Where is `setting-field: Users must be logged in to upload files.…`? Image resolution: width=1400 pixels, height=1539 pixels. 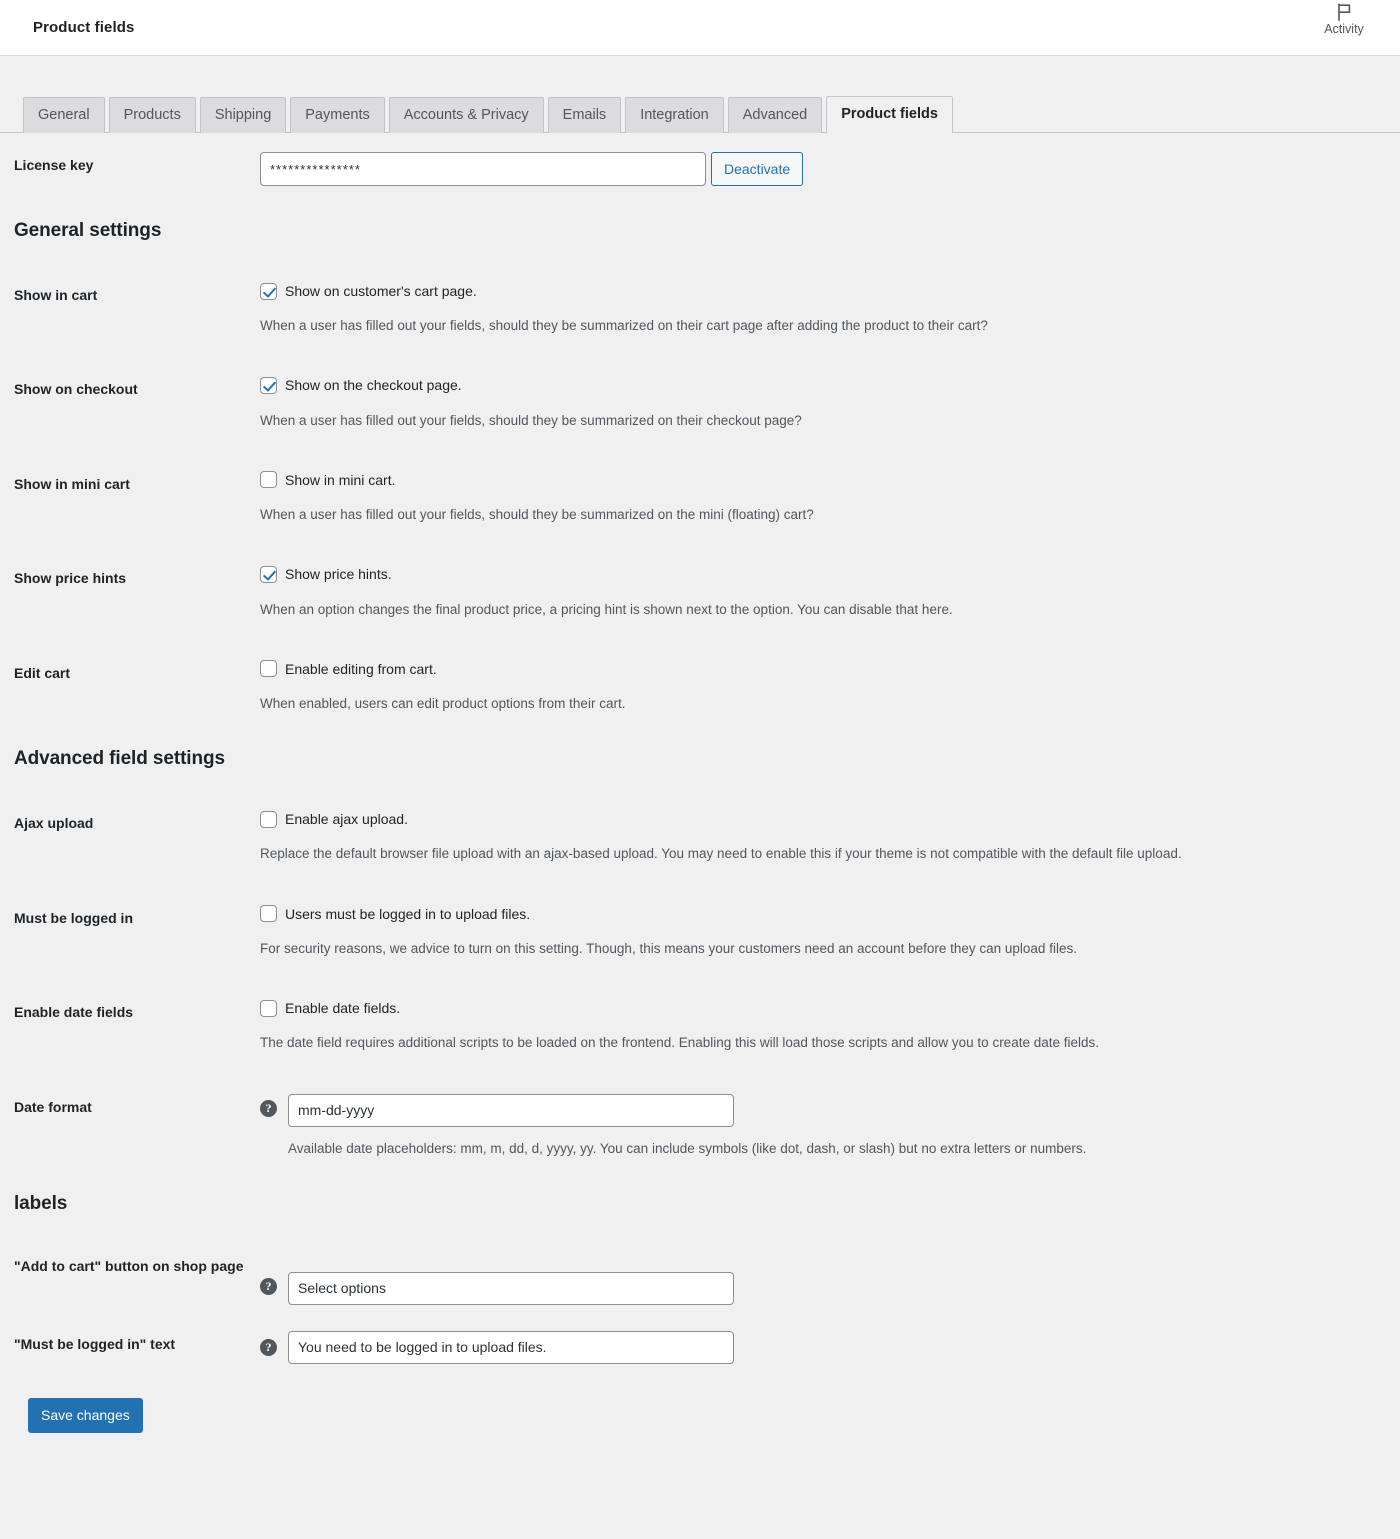
setting-field: Users must be logged in to upload files.… is located at coordinates (821, 932).